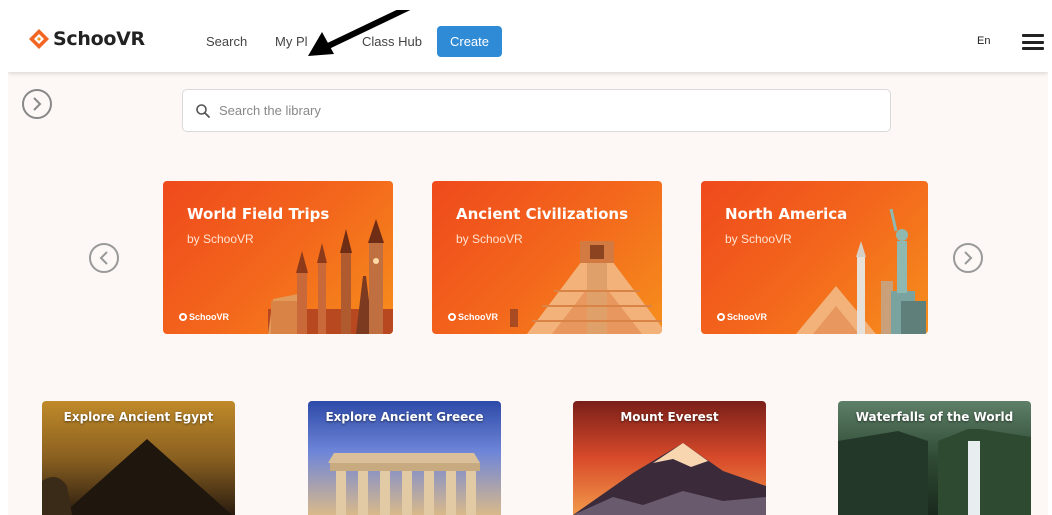 This screenshot has height=515, width=1052. I want to click on nav-search-link: Search, so click(226, 41).